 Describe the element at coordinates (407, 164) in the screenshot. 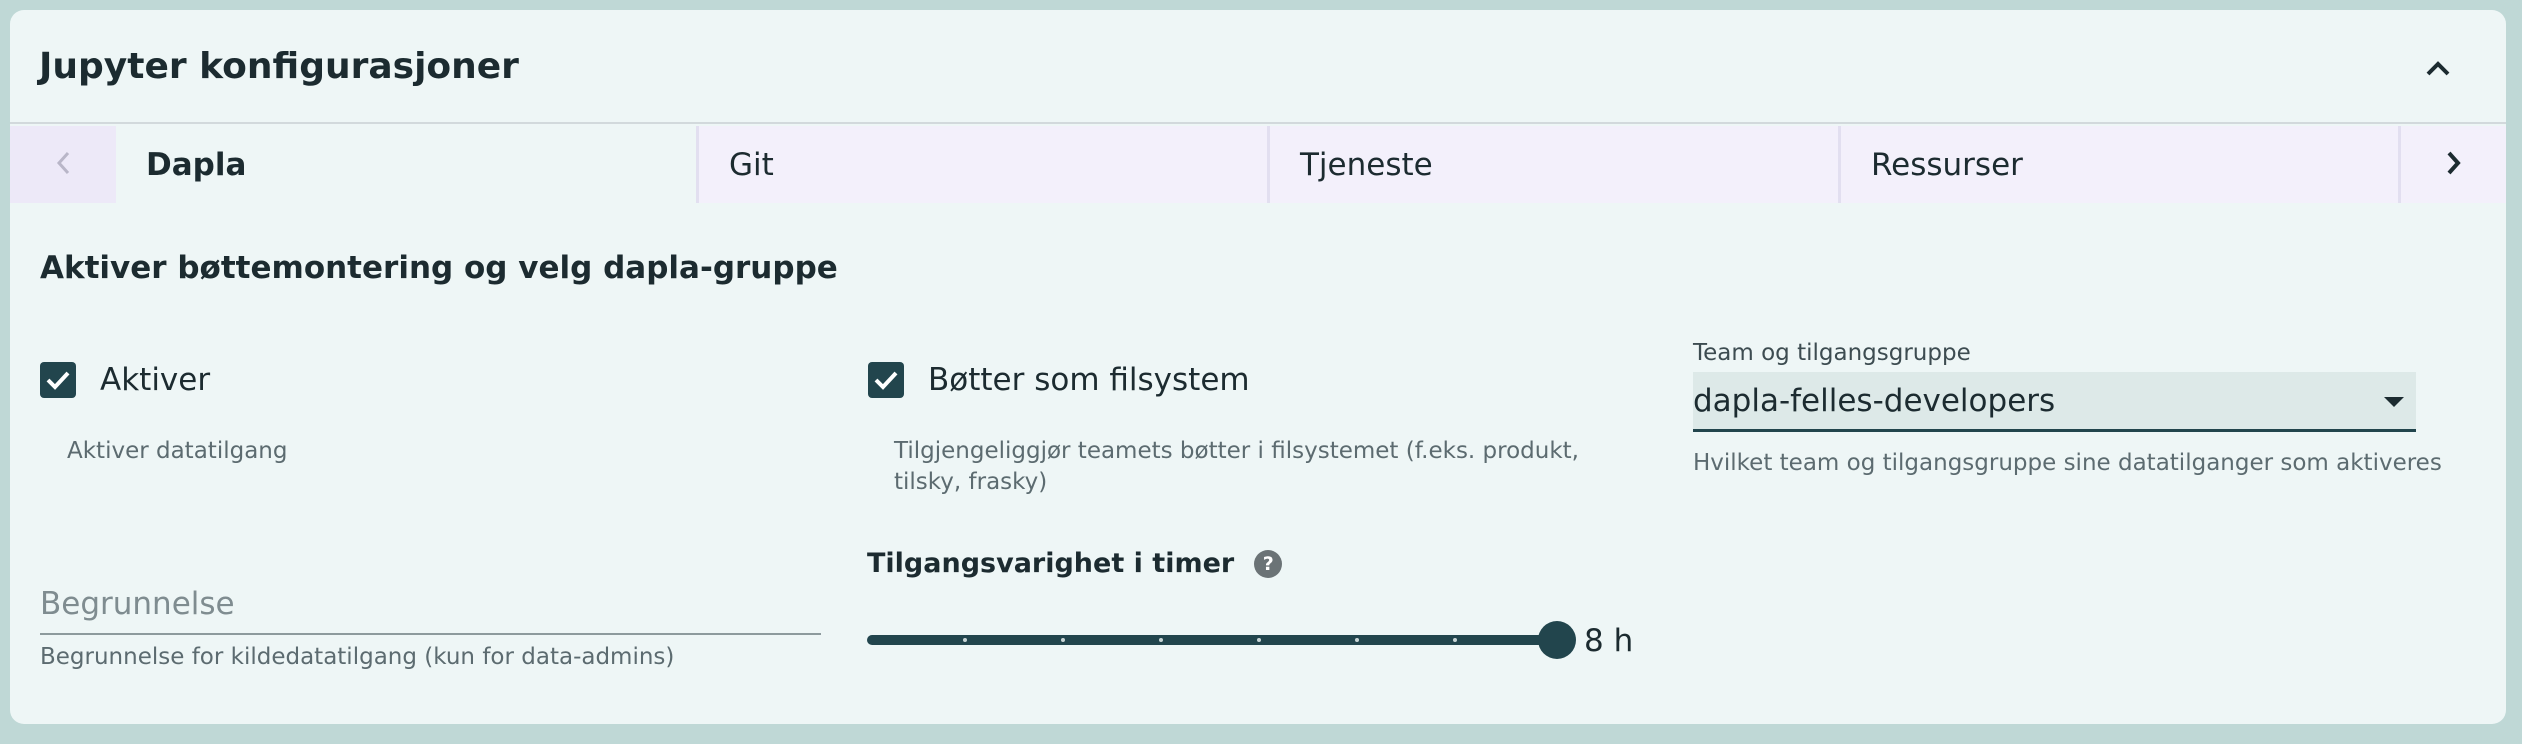

I see `tab-dapla: Dapla` at that location.